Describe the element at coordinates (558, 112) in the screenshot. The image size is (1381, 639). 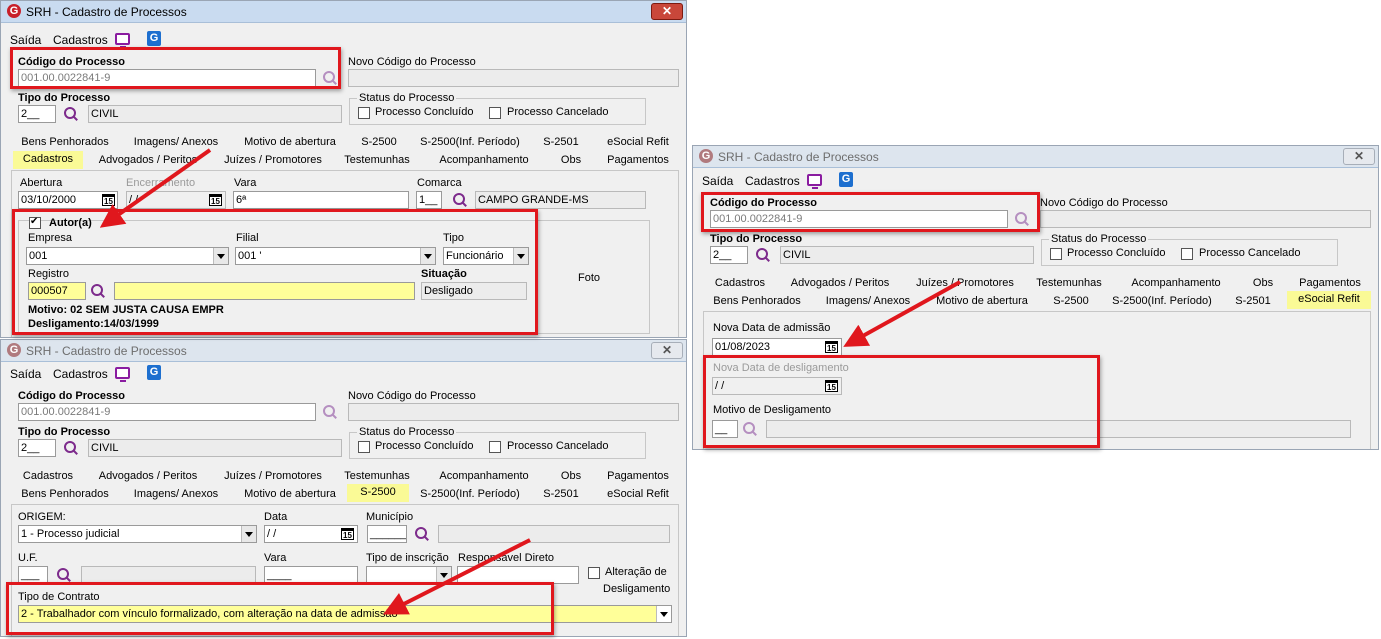
I see `cancelado-label: Processo Cancelado` at that location.